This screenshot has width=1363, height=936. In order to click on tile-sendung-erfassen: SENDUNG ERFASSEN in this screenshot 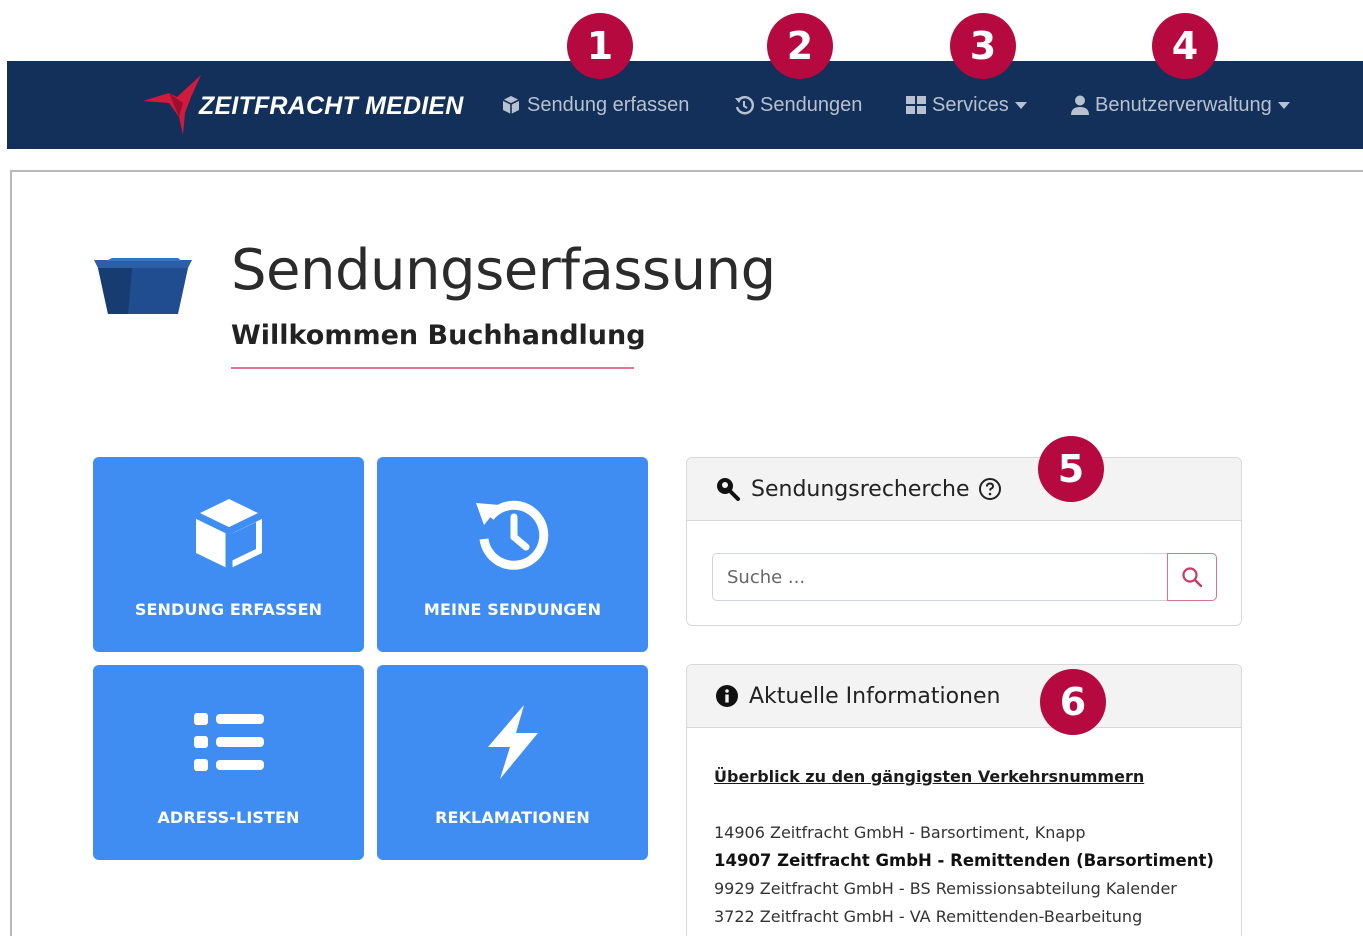, I will do `click(228, 554)`.